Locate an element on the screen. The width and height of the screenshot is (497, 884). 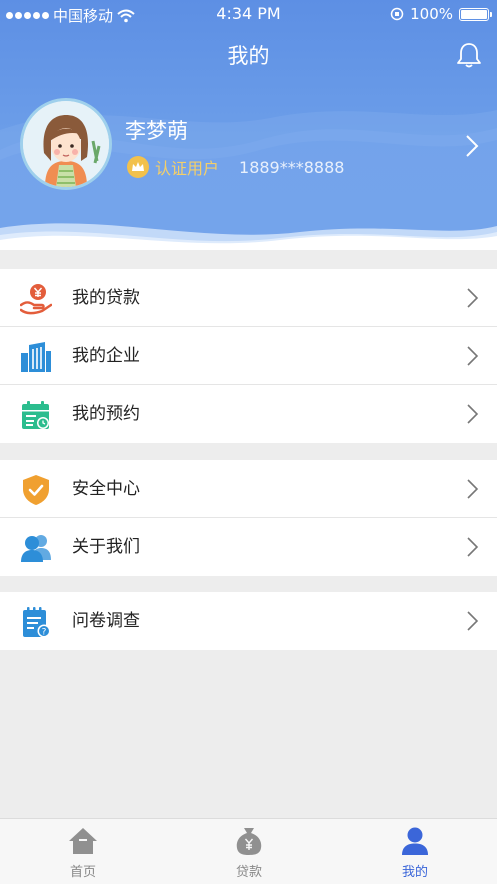
menu-label: 问卷调查 is located at coordinates (106, 621).